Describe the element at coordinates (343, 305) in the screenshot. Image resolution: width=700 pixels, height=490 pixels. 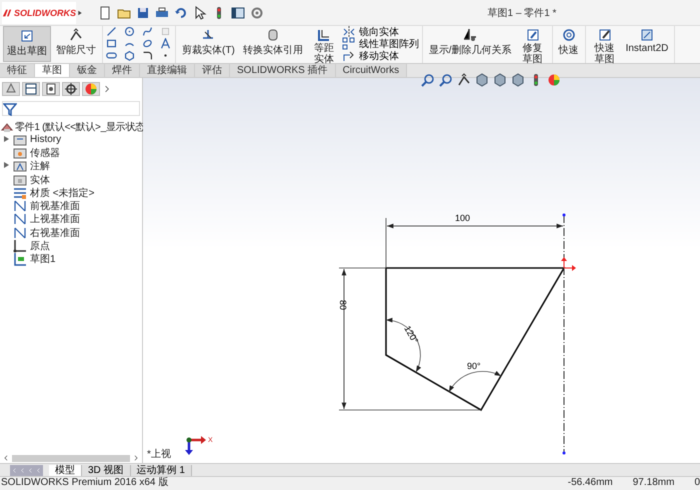
I see `dimension-value: 80` at that location.